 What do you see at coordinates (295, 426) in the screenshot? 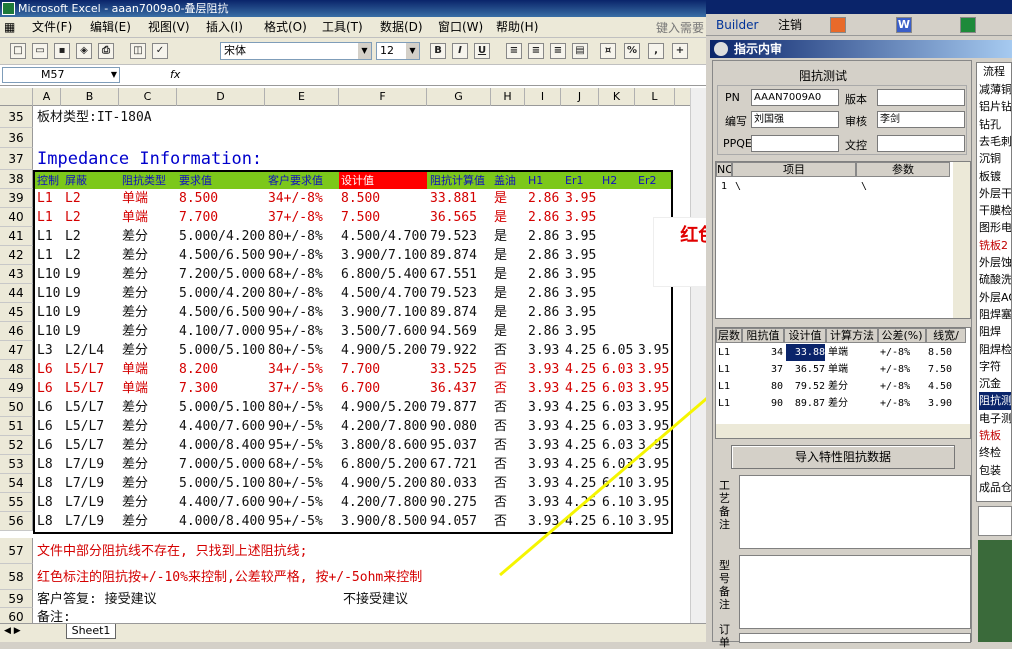
I see `table-cell: 90+/-5%` at bounding box center [295, 426].